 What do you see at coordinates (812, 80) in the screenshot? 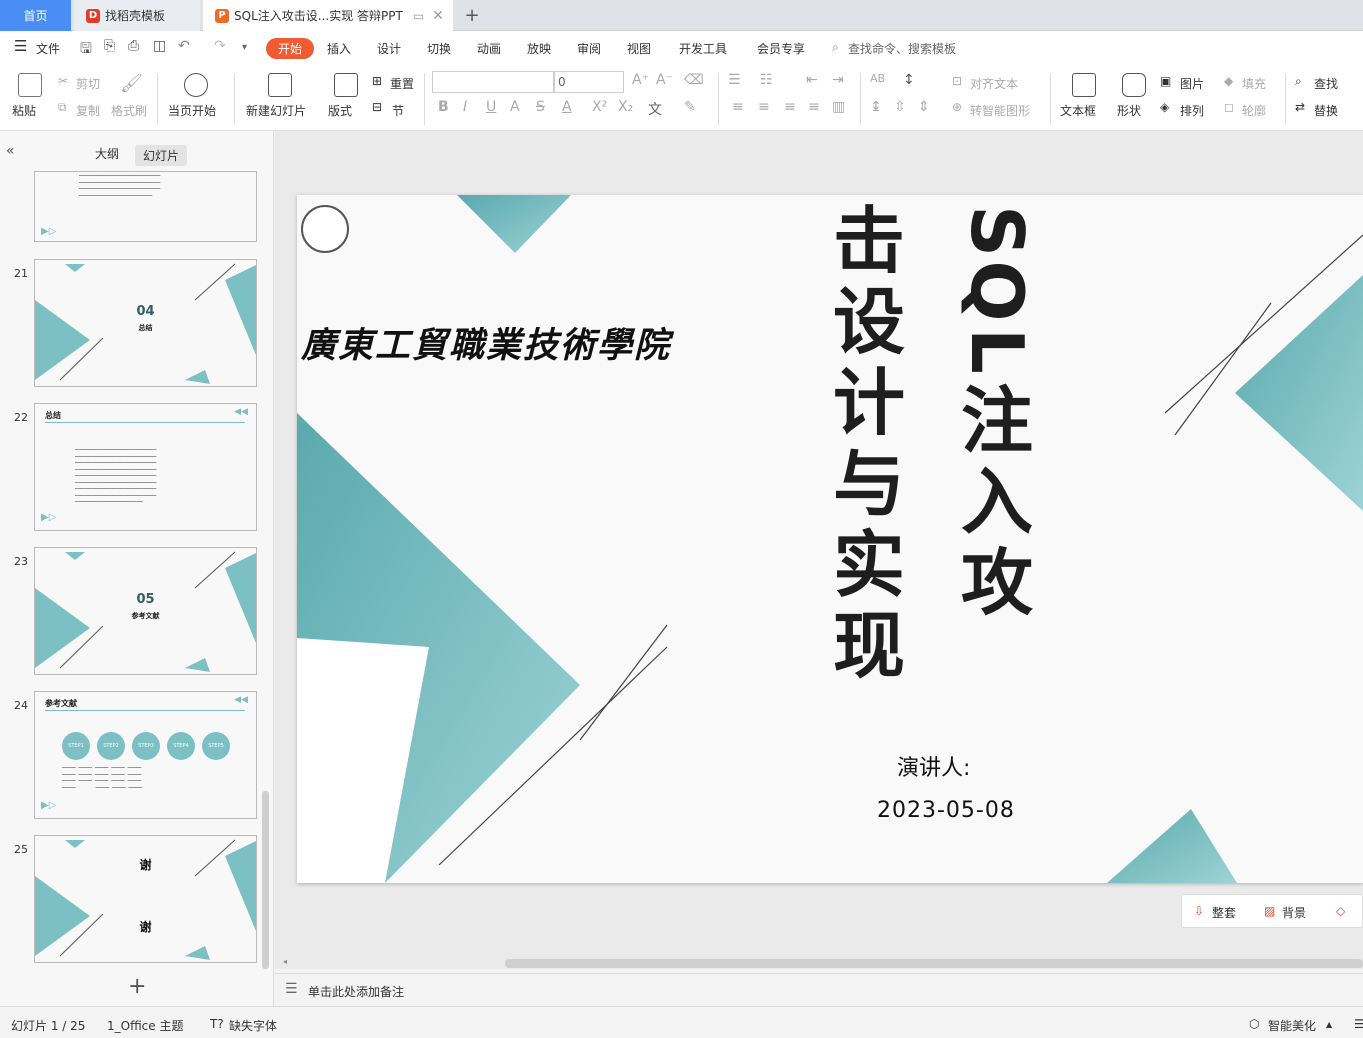
I see `decrease-indent-icon: ⇤` at bounding box center [812, 80].